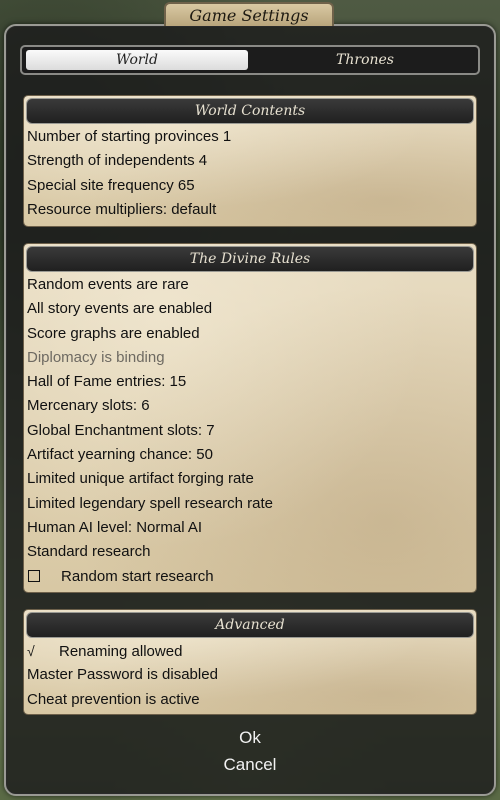 The image size is (500, 800). Describe the element at coordinates (250, 625) in the screenshot. I see `advanced-header: Advanced` at that location.